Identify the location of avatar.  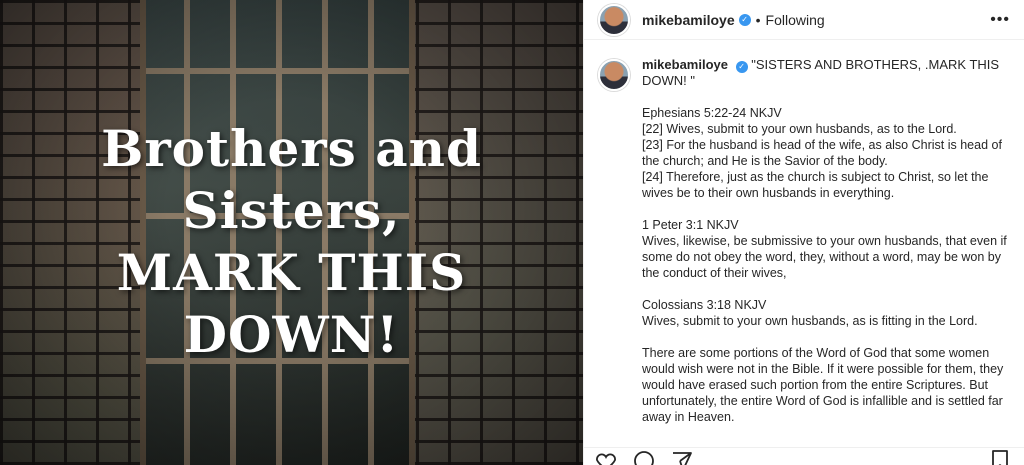
(614, 19).